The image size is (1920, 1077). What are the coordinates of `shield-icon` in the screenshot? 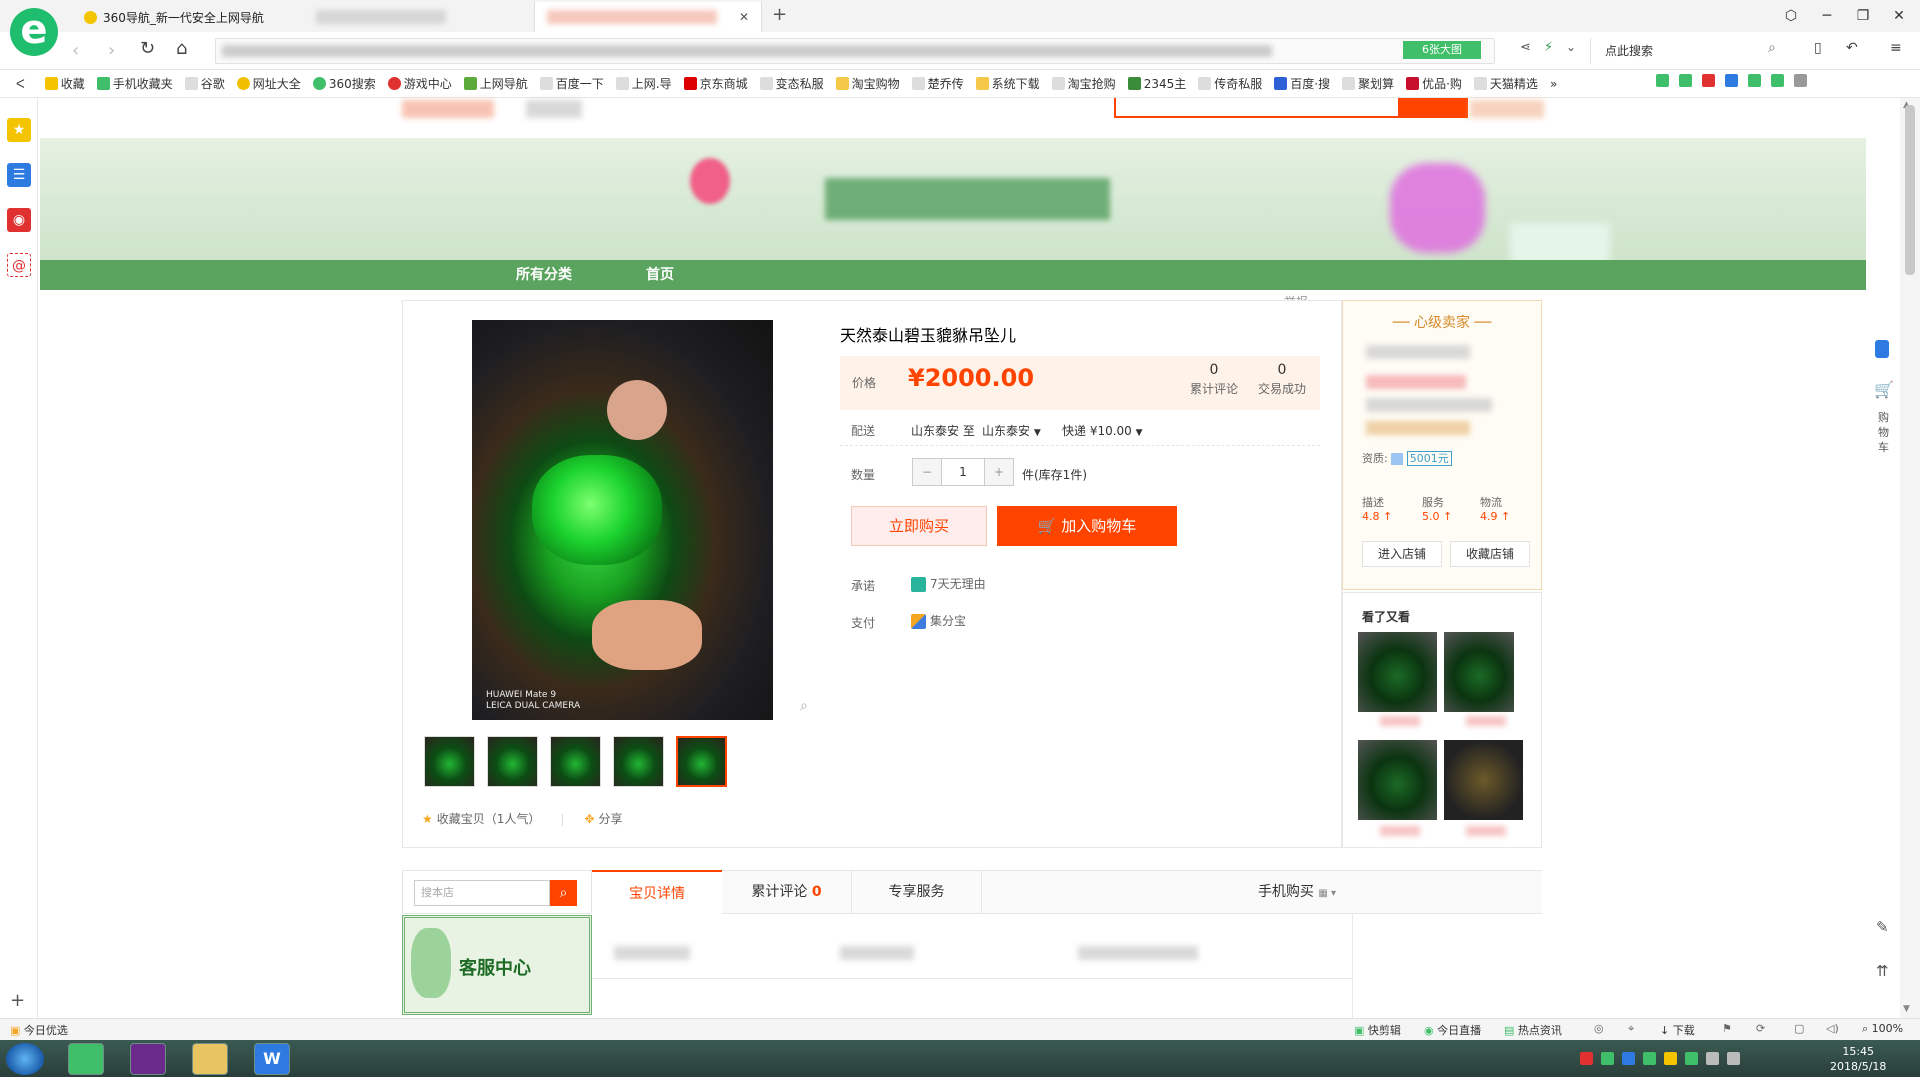 It's located at (1777, 80).